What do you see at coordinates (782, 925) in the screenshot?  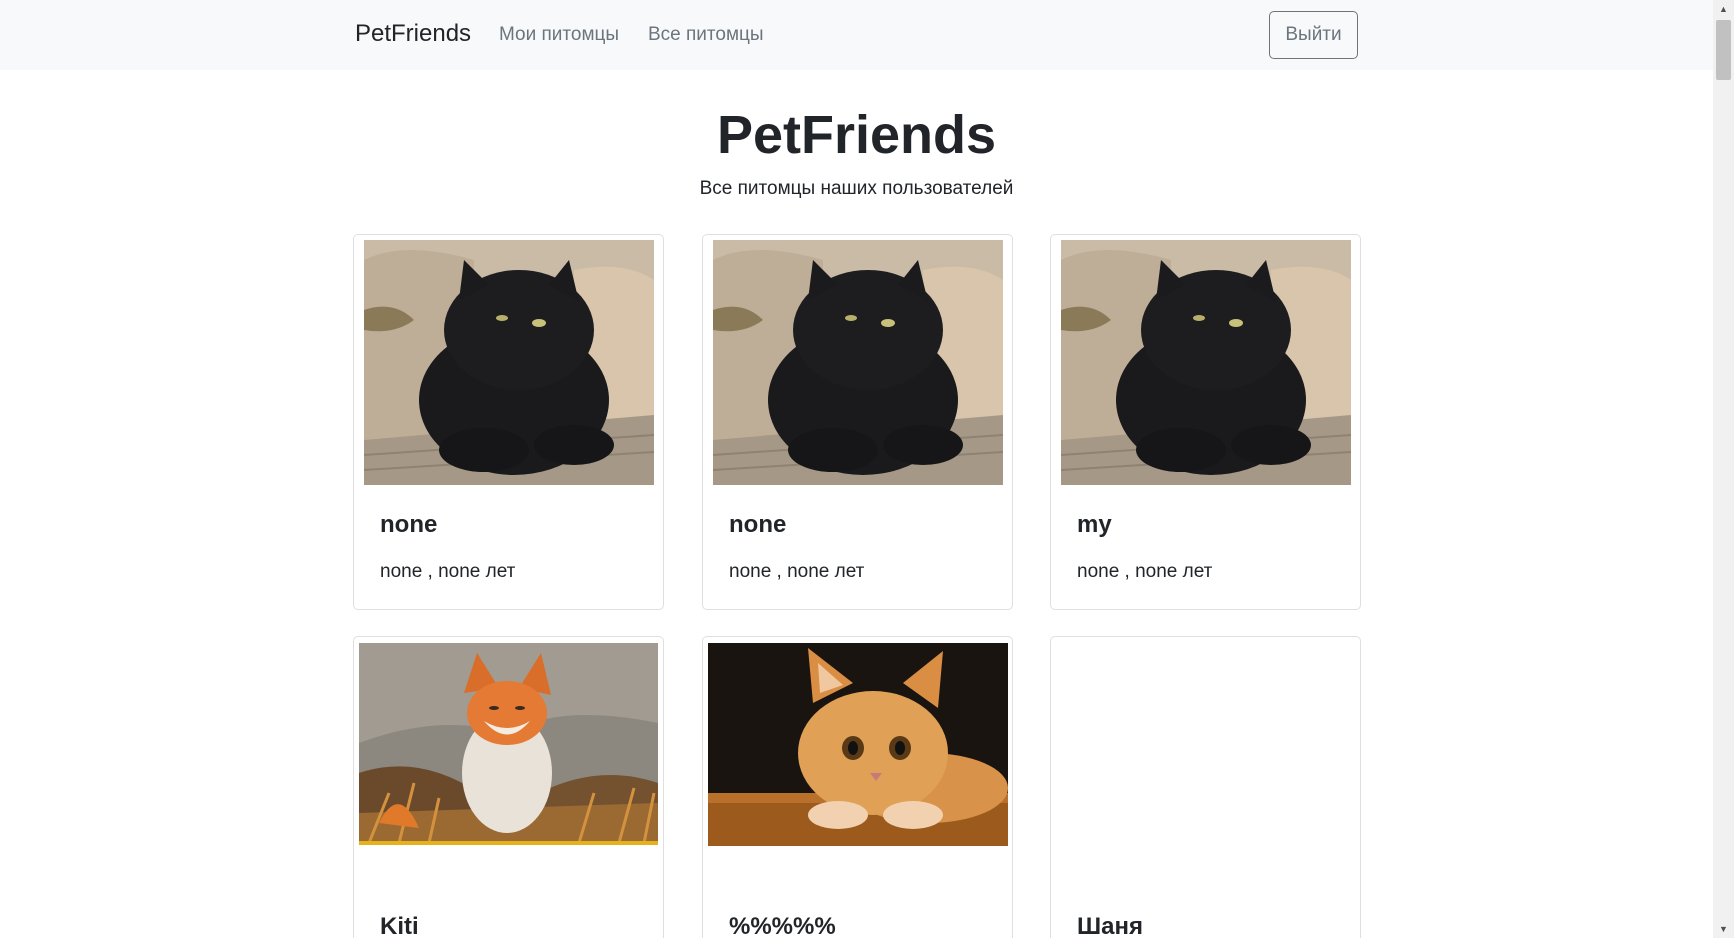 I see `pet-name: %%%%%` at bounding box center [782, 925].